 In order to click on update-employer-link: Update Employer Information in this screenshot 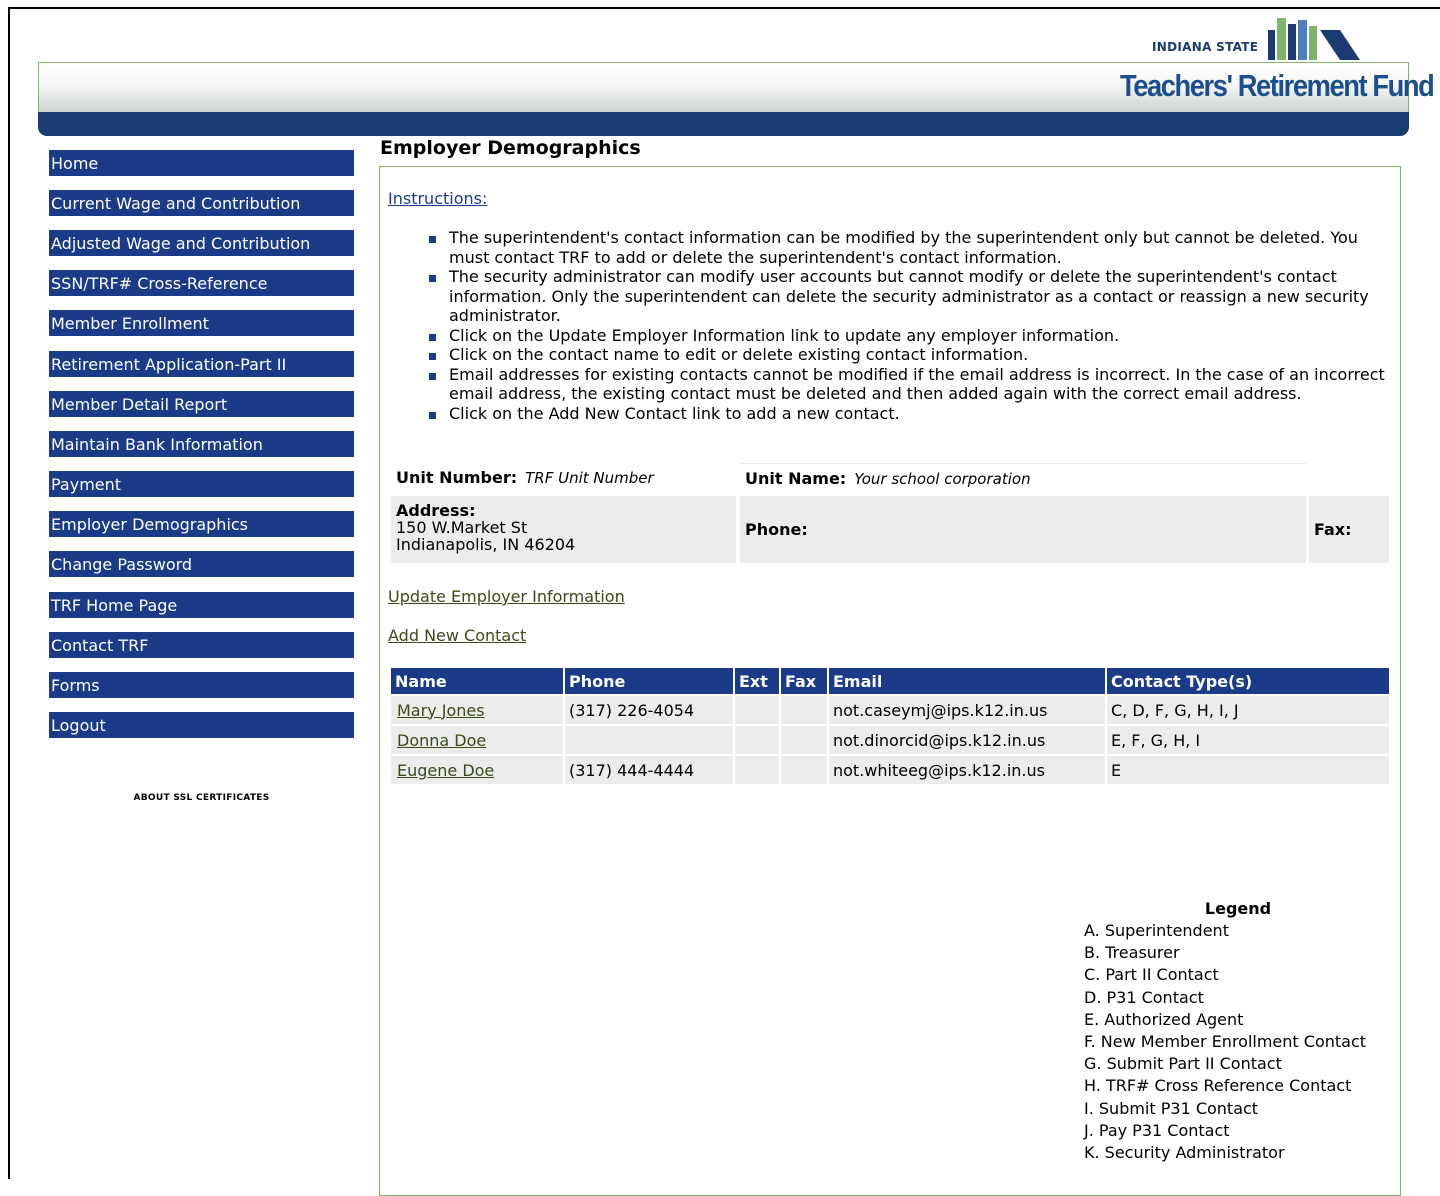, I will do `click(506, 596)`.